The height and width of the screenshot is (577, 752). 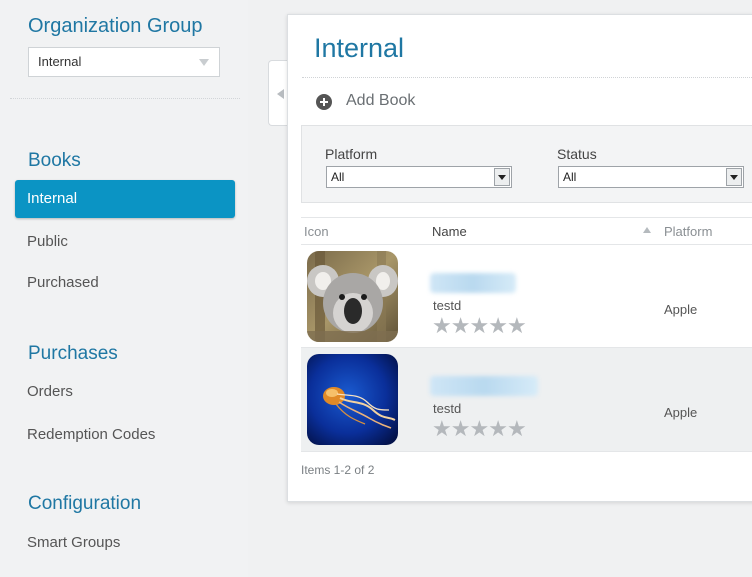 What do you see at coordinates (60, 61) in the screenshot?
I see `org-group-value: Internal` at bounding box center [60, 61].